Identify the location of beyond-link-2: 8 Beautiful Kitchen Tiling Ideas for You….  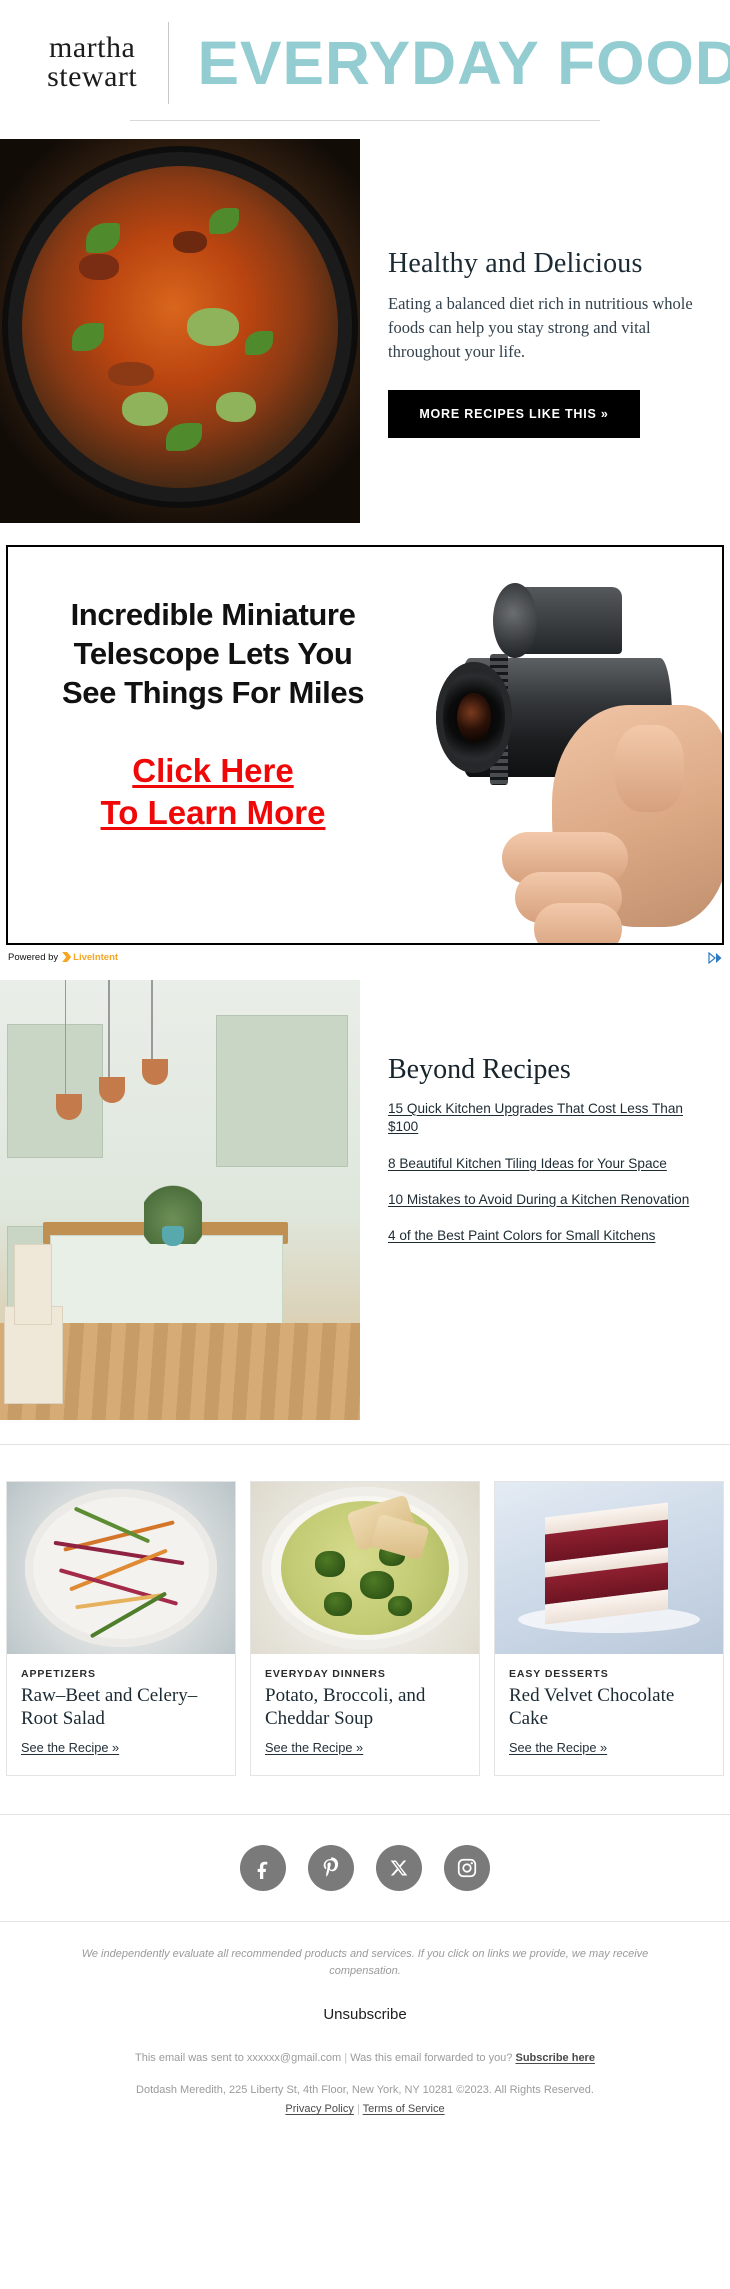
(550, 1164).